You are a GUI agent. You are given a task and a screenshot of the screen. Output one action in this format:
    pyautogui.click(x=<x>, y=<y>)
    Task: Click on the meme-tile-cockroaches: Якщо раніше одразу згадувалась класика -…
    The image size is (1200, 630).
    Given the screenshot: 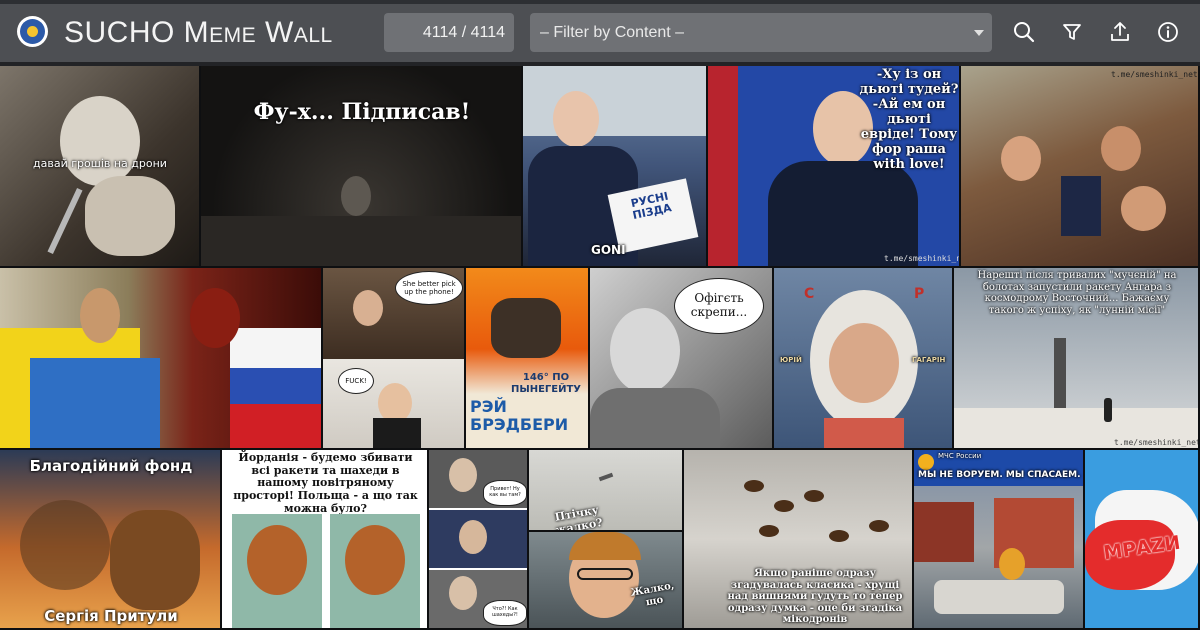 What is the action you would take?
    pyautogui.click(x=799, y=540)
    